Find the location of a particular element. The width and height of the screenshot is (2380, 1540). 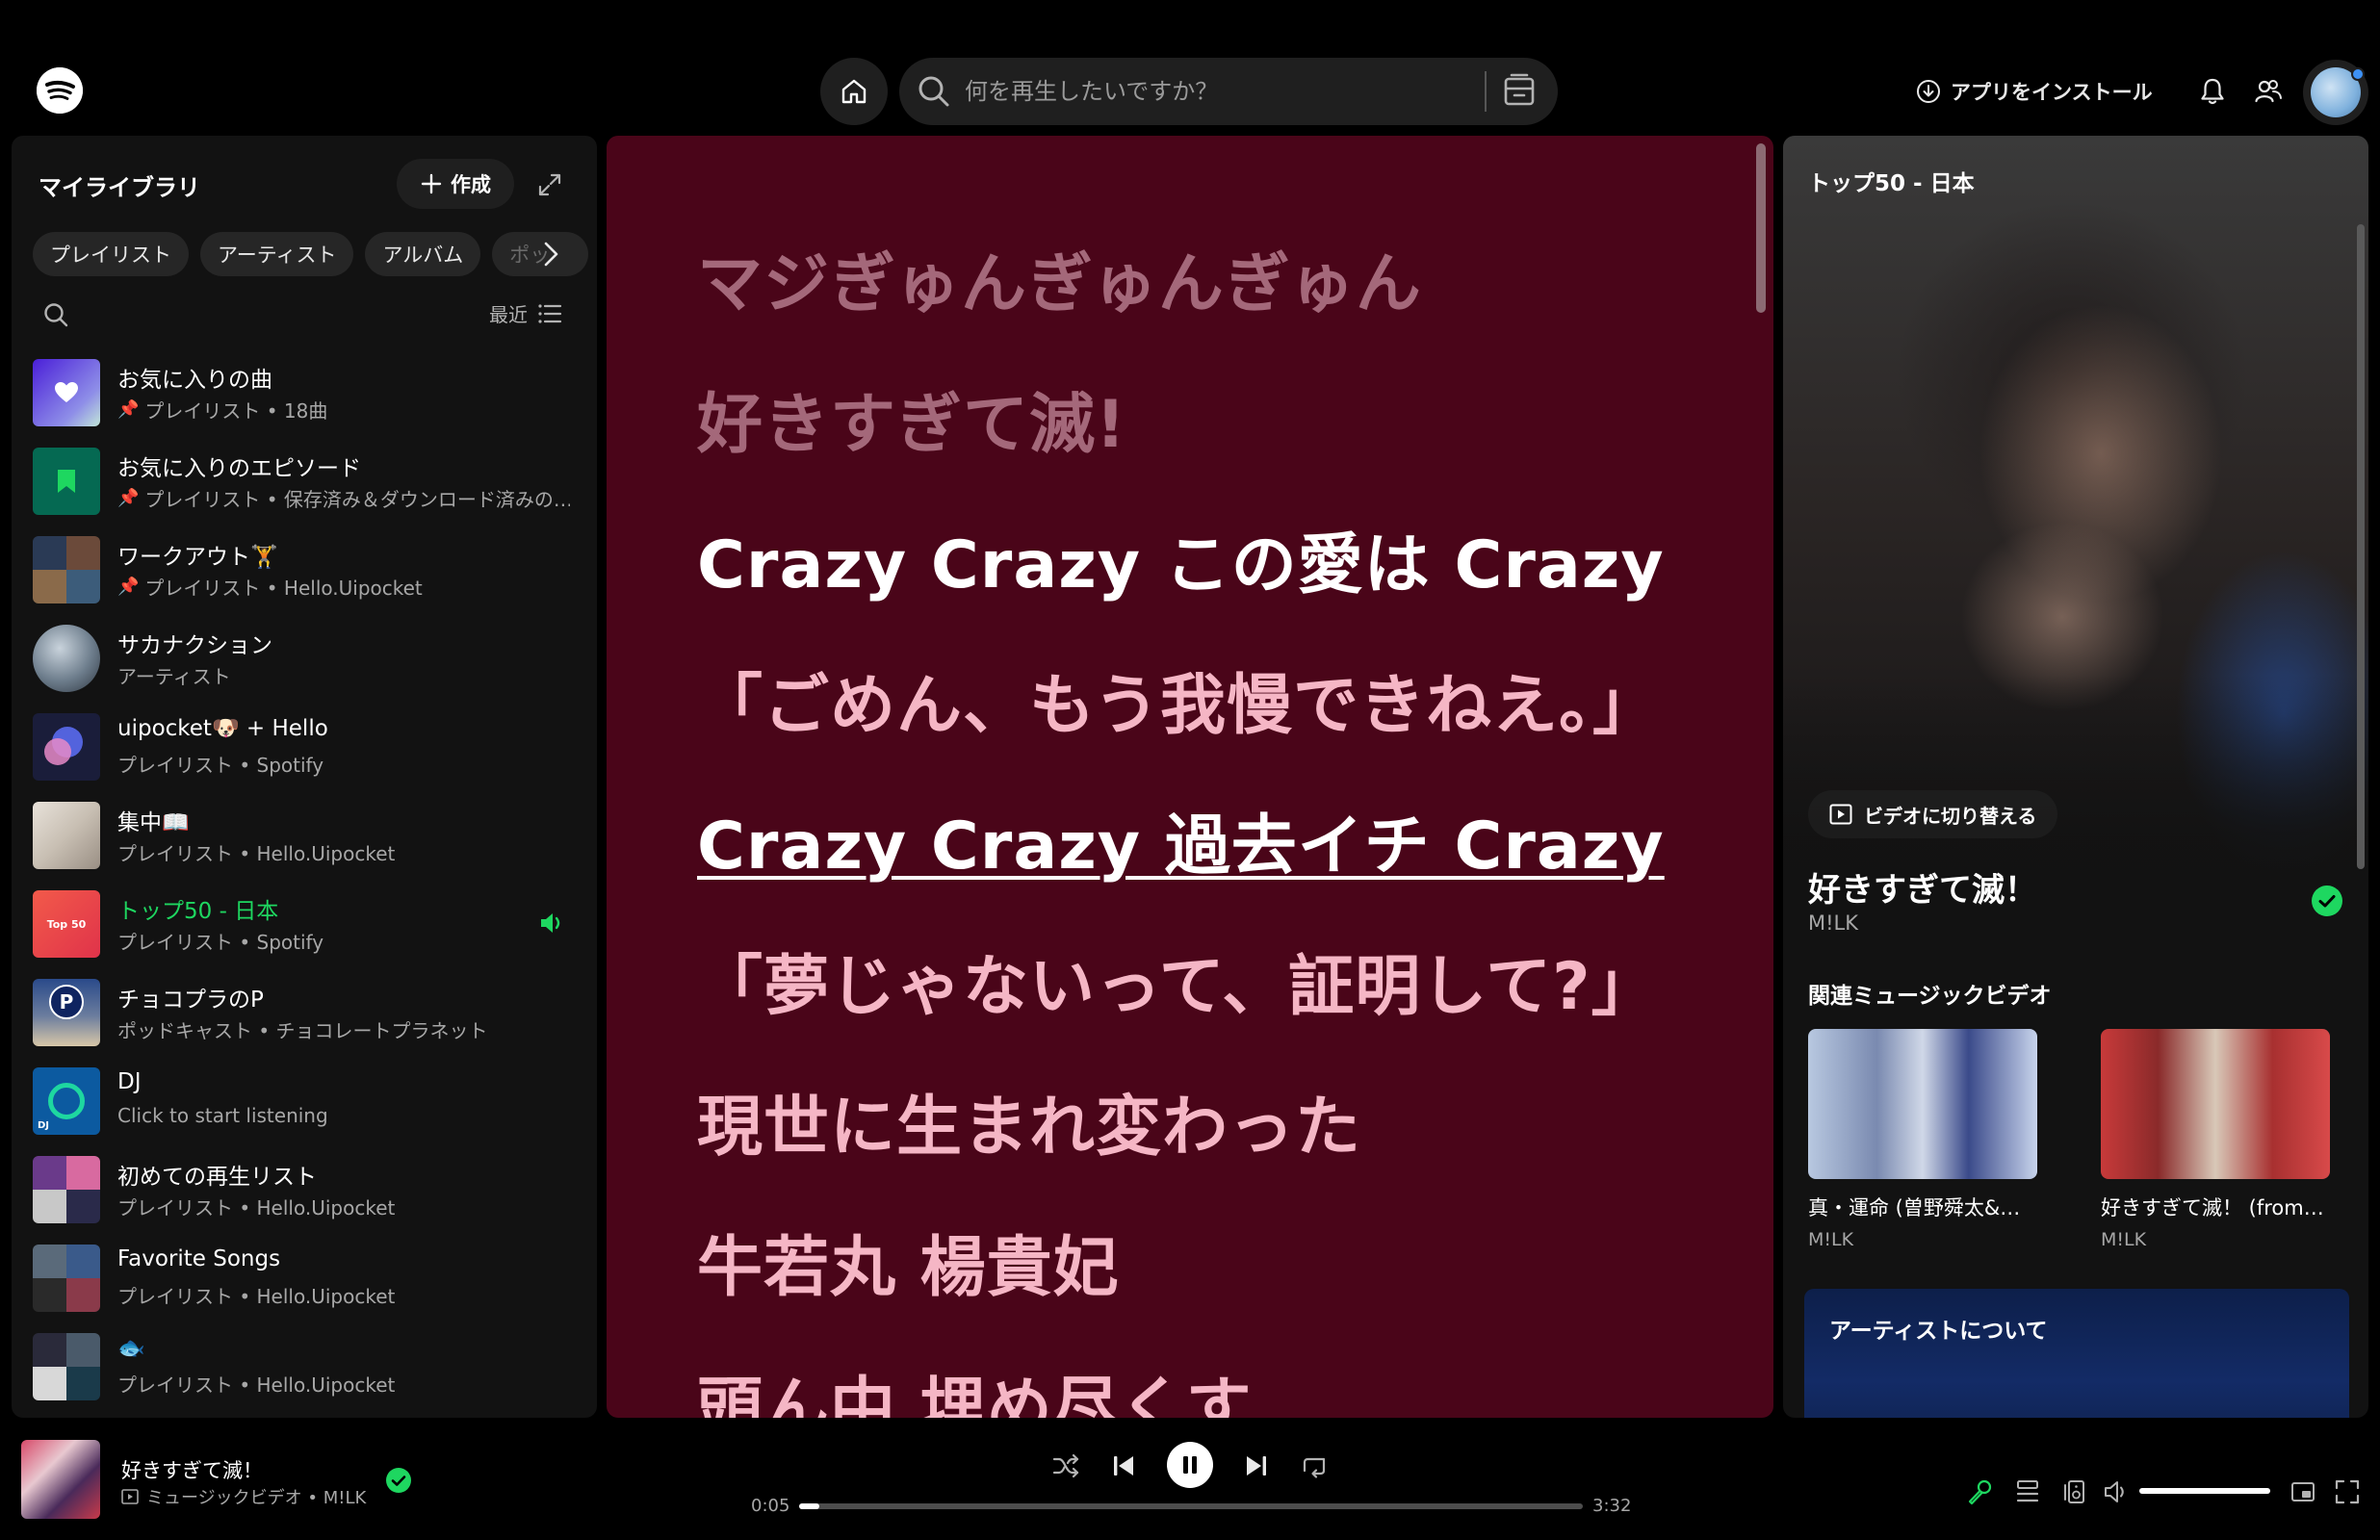

npv-track-name: 好きすぎて滅！ is located at coordinates (1923, 887).